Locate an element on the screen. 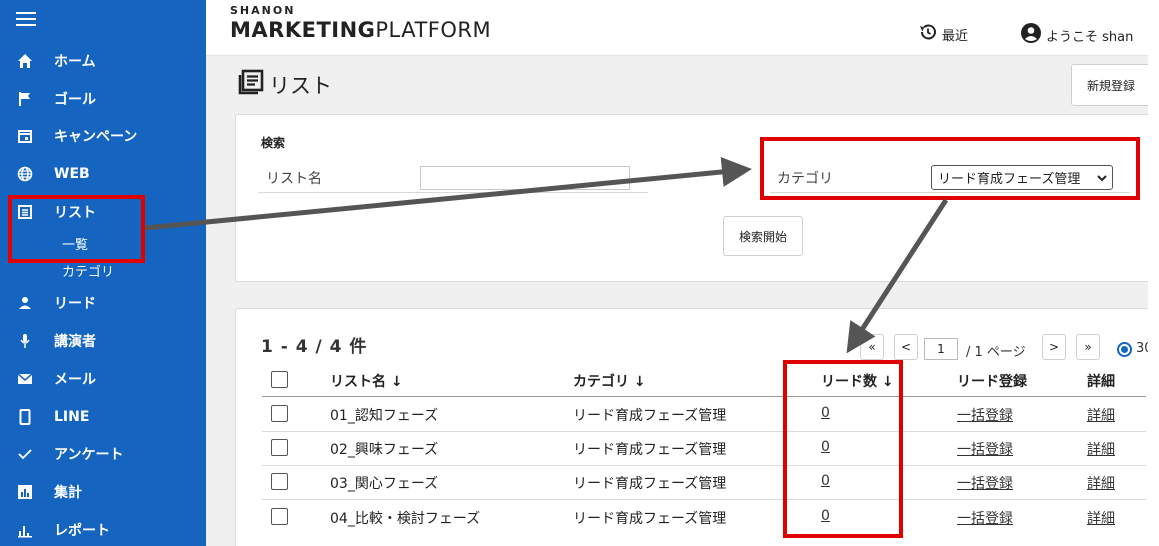 This screenshot has height=546, width=1159. sidebar-item-label: メール is located at coordinates (75, 380).